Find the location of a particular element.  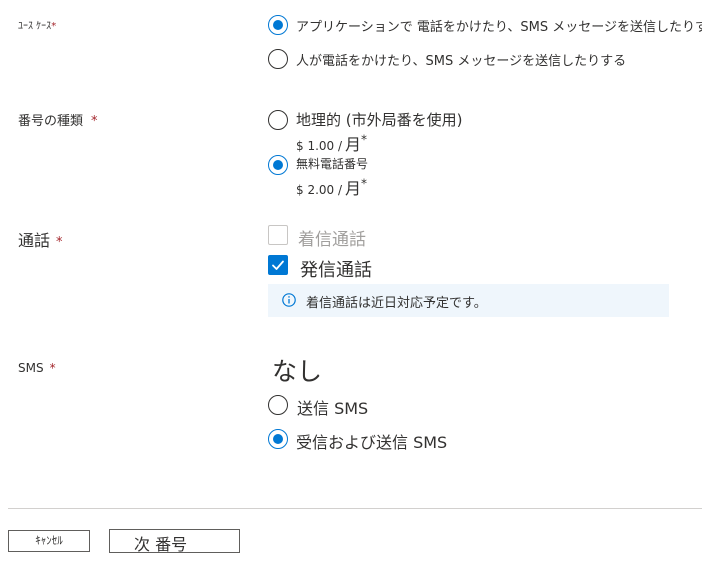

use-case-option-person-label: 人が電話をかけたり、SMS メッセージを送信したりする is located at coordinates (461, 59).